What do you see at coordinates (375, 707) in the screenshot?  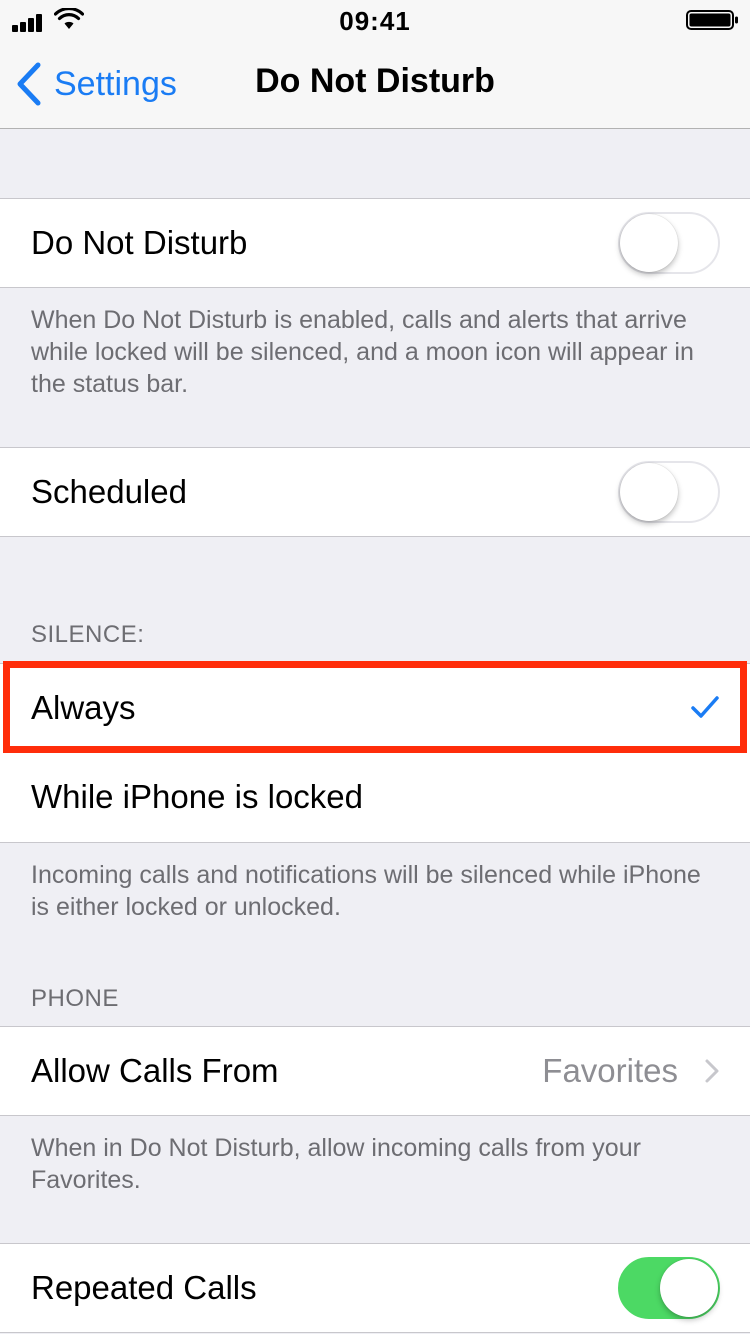 I see `highlight-annotation` at bounding box center [375, 707].